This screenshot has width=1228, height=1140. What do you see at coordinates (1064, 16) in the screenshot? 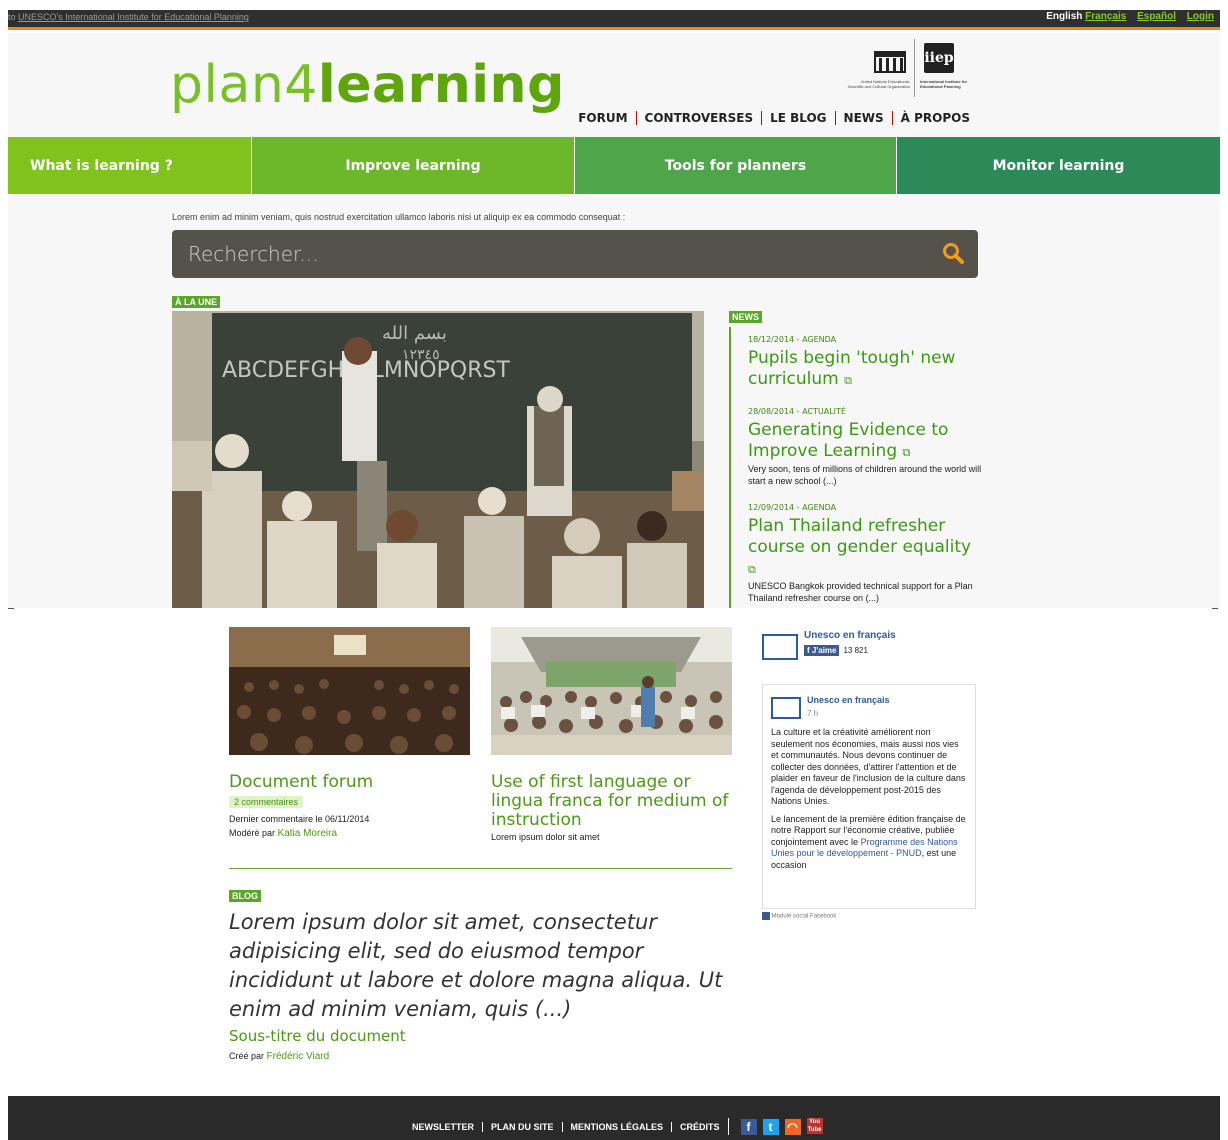
I see `lang-english: English` at bounding box center [1064, 16].